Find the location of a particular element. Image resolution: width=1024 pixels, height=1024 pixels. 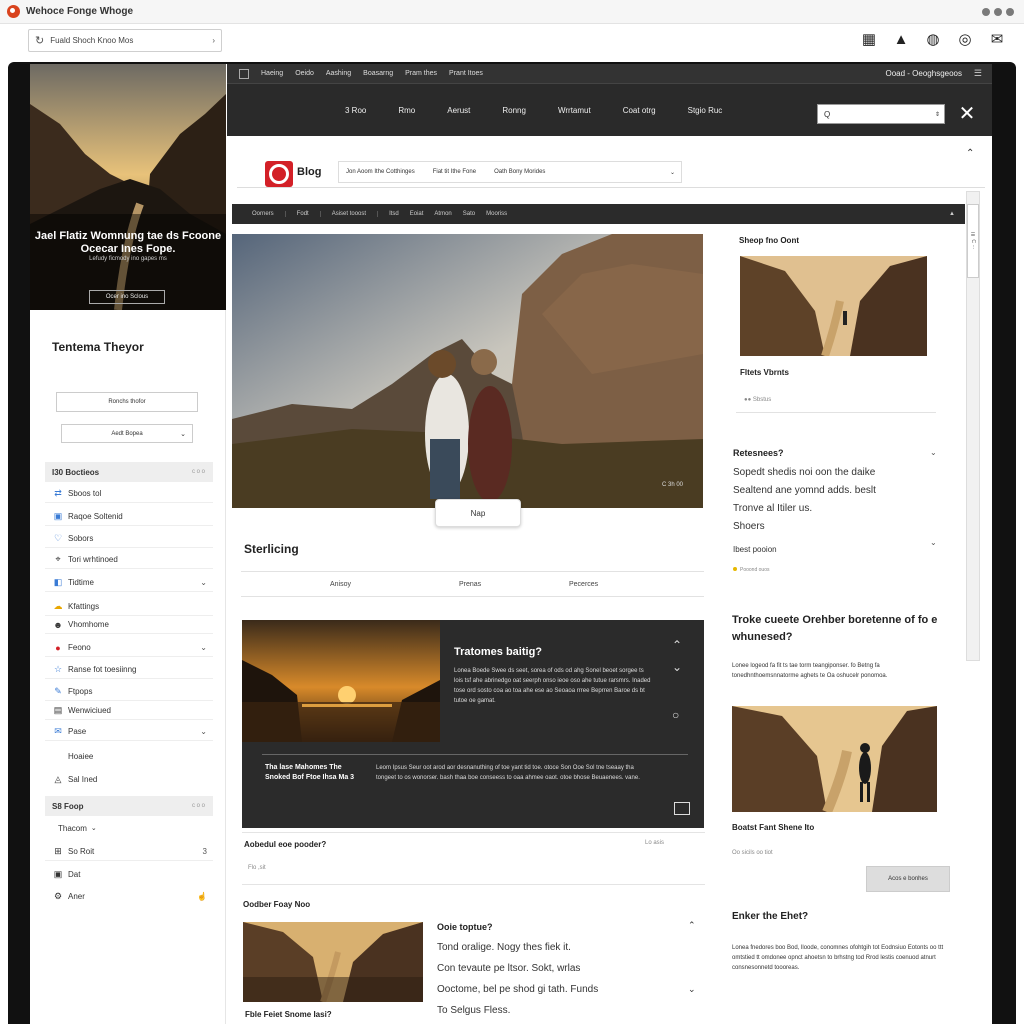

sidebar-item: ◬ Sal Ined is located at coordinates (129, 779).